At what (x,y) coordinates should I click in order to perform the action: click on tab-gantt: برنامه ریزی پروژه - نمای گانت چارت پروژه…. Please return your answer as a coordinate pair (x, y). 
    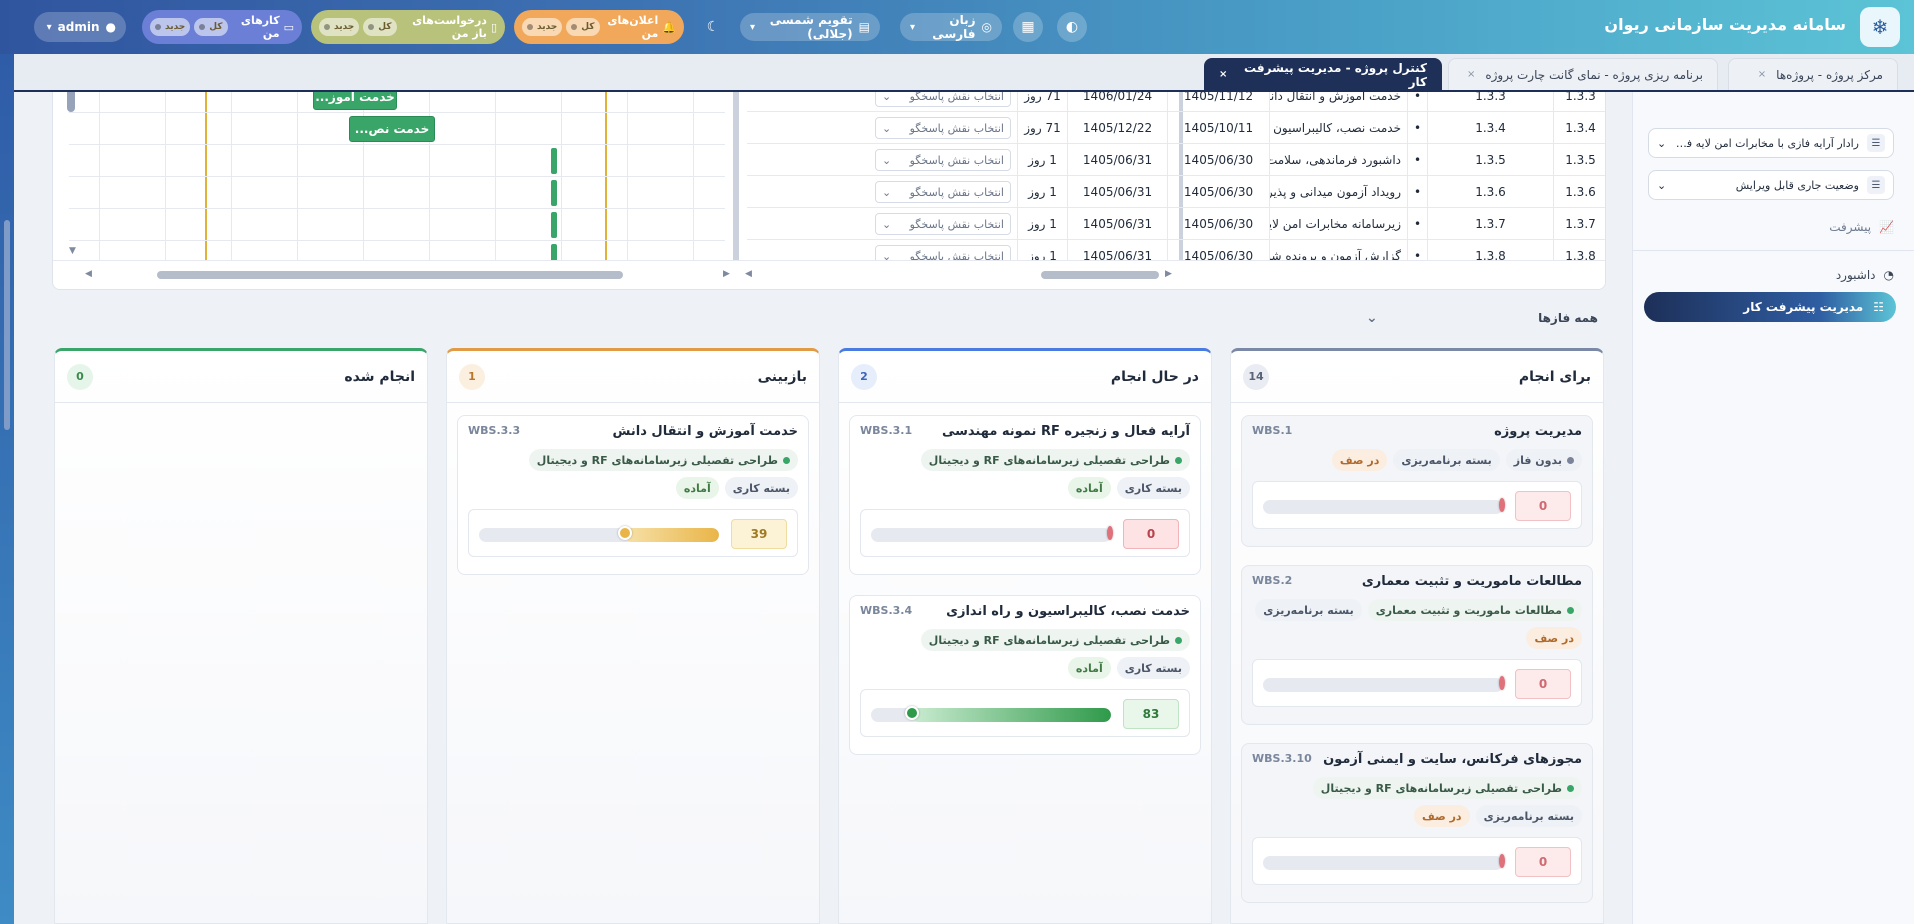
    Looking at the image, I should click on (1583, 74).